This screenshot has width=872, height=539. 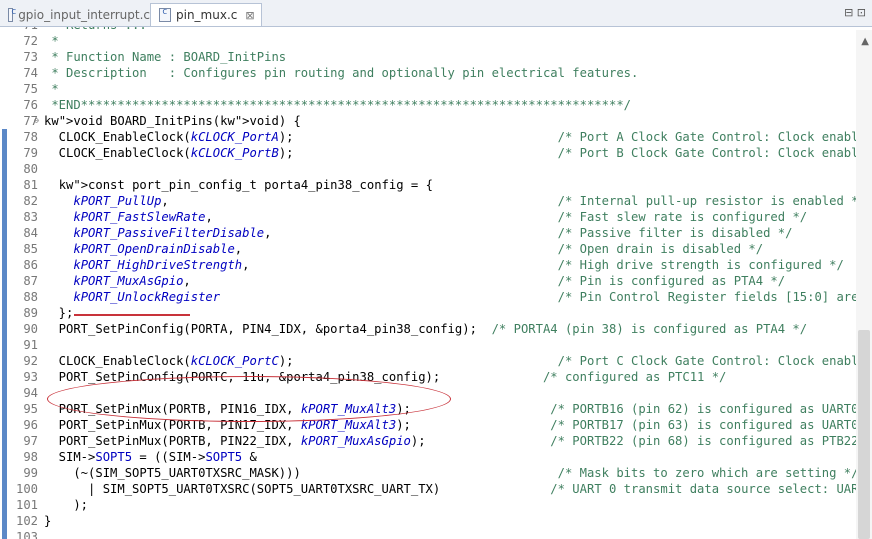 I want to click on tab-label: pin_mux.c, so click(x=207, y=15).